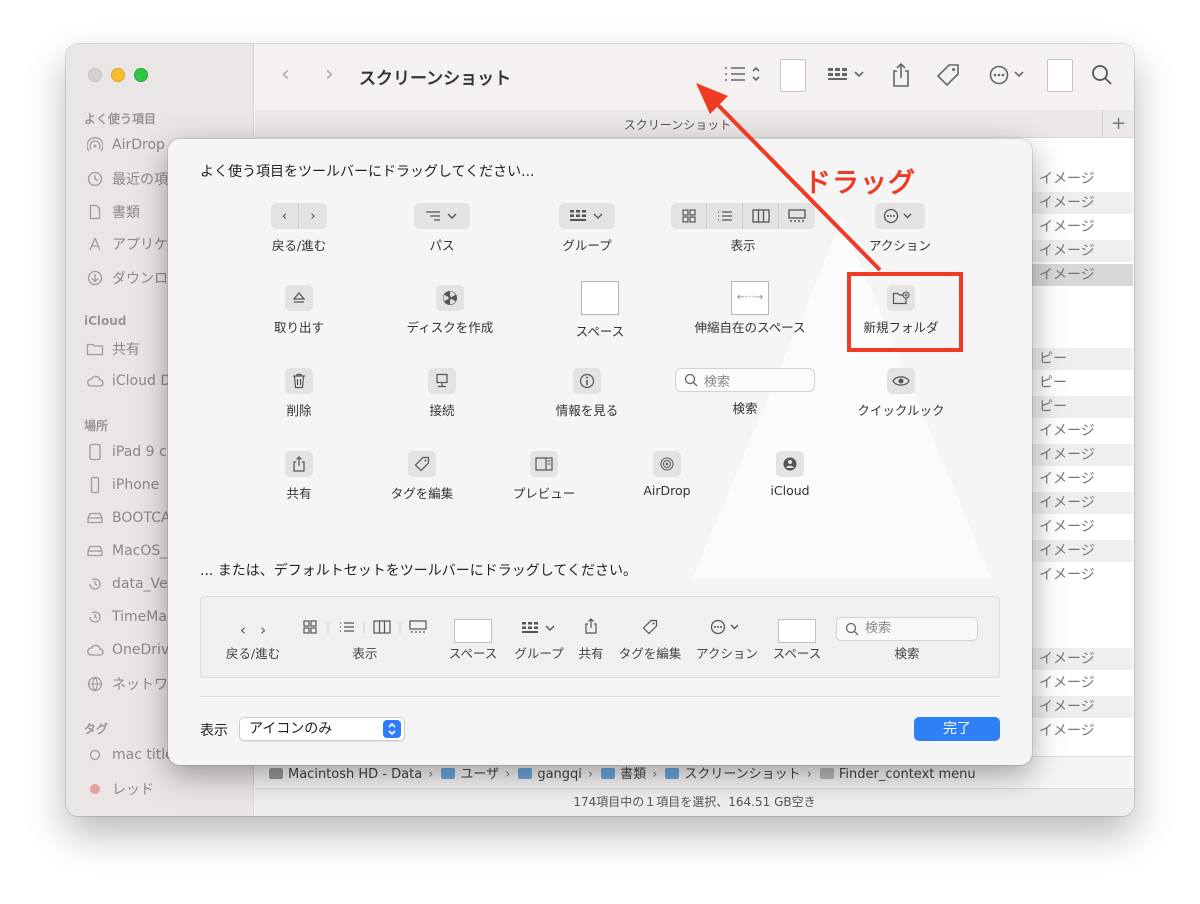  What do you see at coordinates (143, 755) in the screenshot?
I see `sidebar-item-label: mac title` at bounding box center [143, 755].